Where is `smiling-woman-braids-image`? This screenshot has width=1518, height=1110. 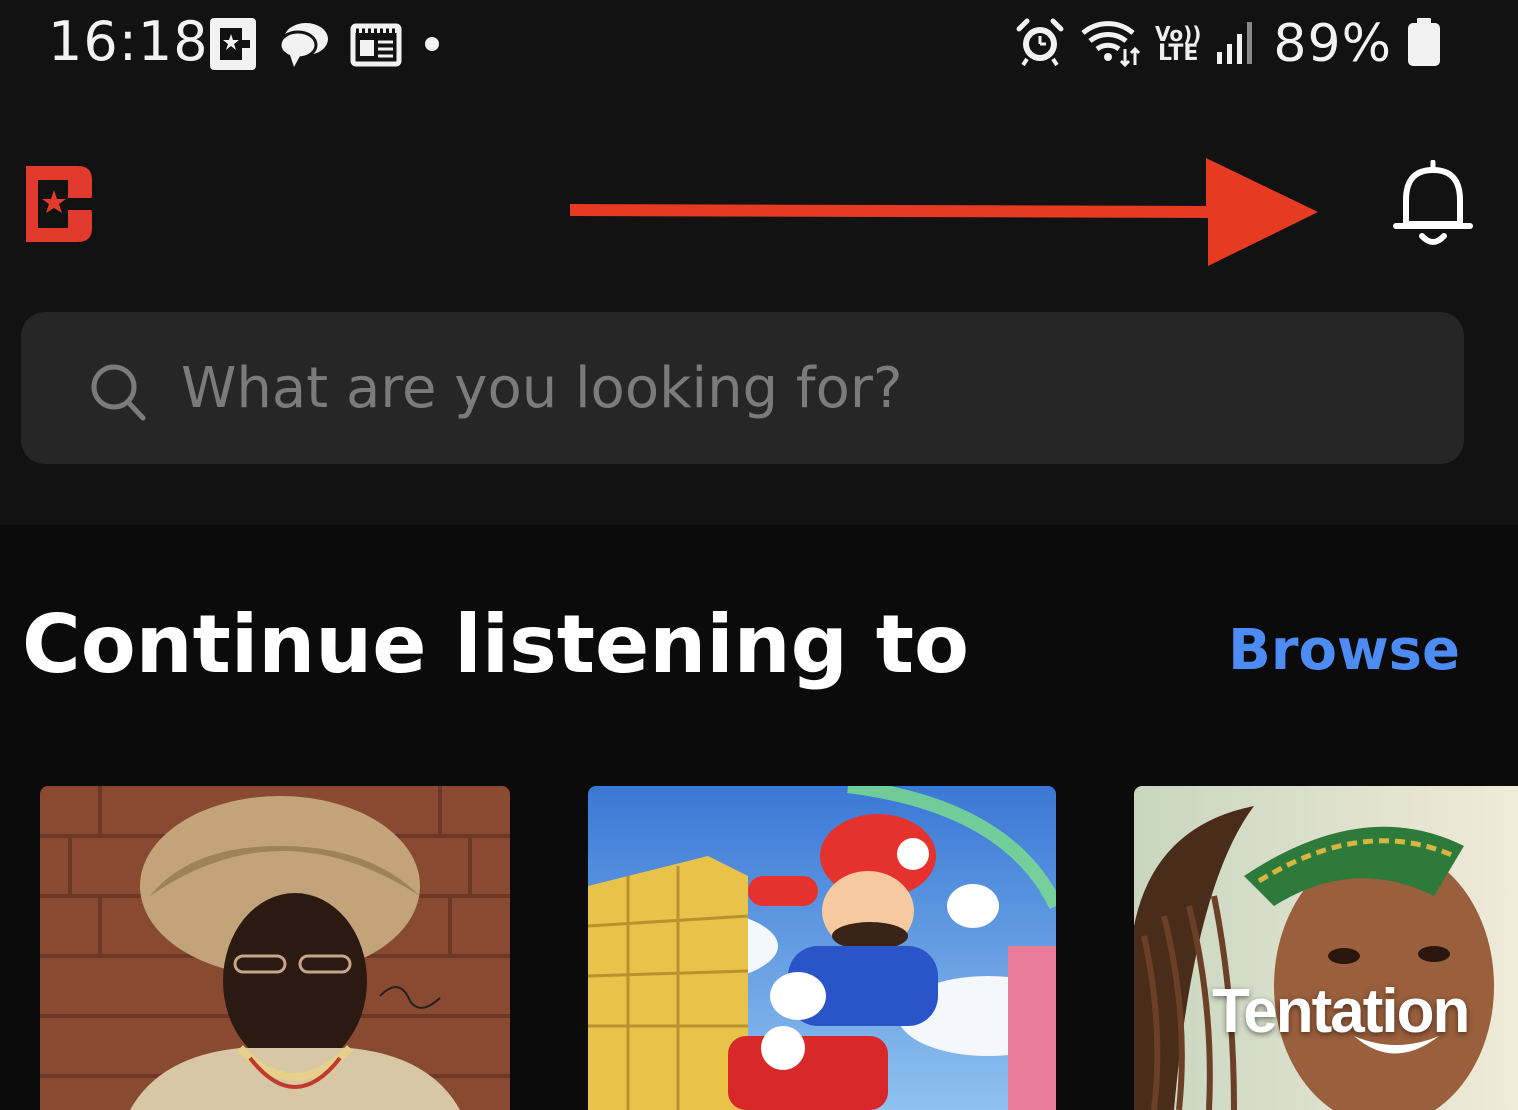 smiling-woman-braids-image is located at coordinates (1326, 948).